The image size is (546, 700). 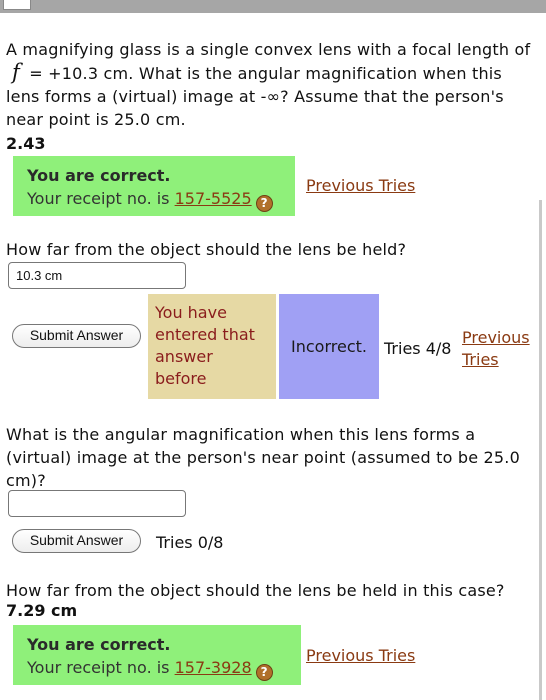 I want to click on toolbar-thumbnail, so click(x=17, y=5).